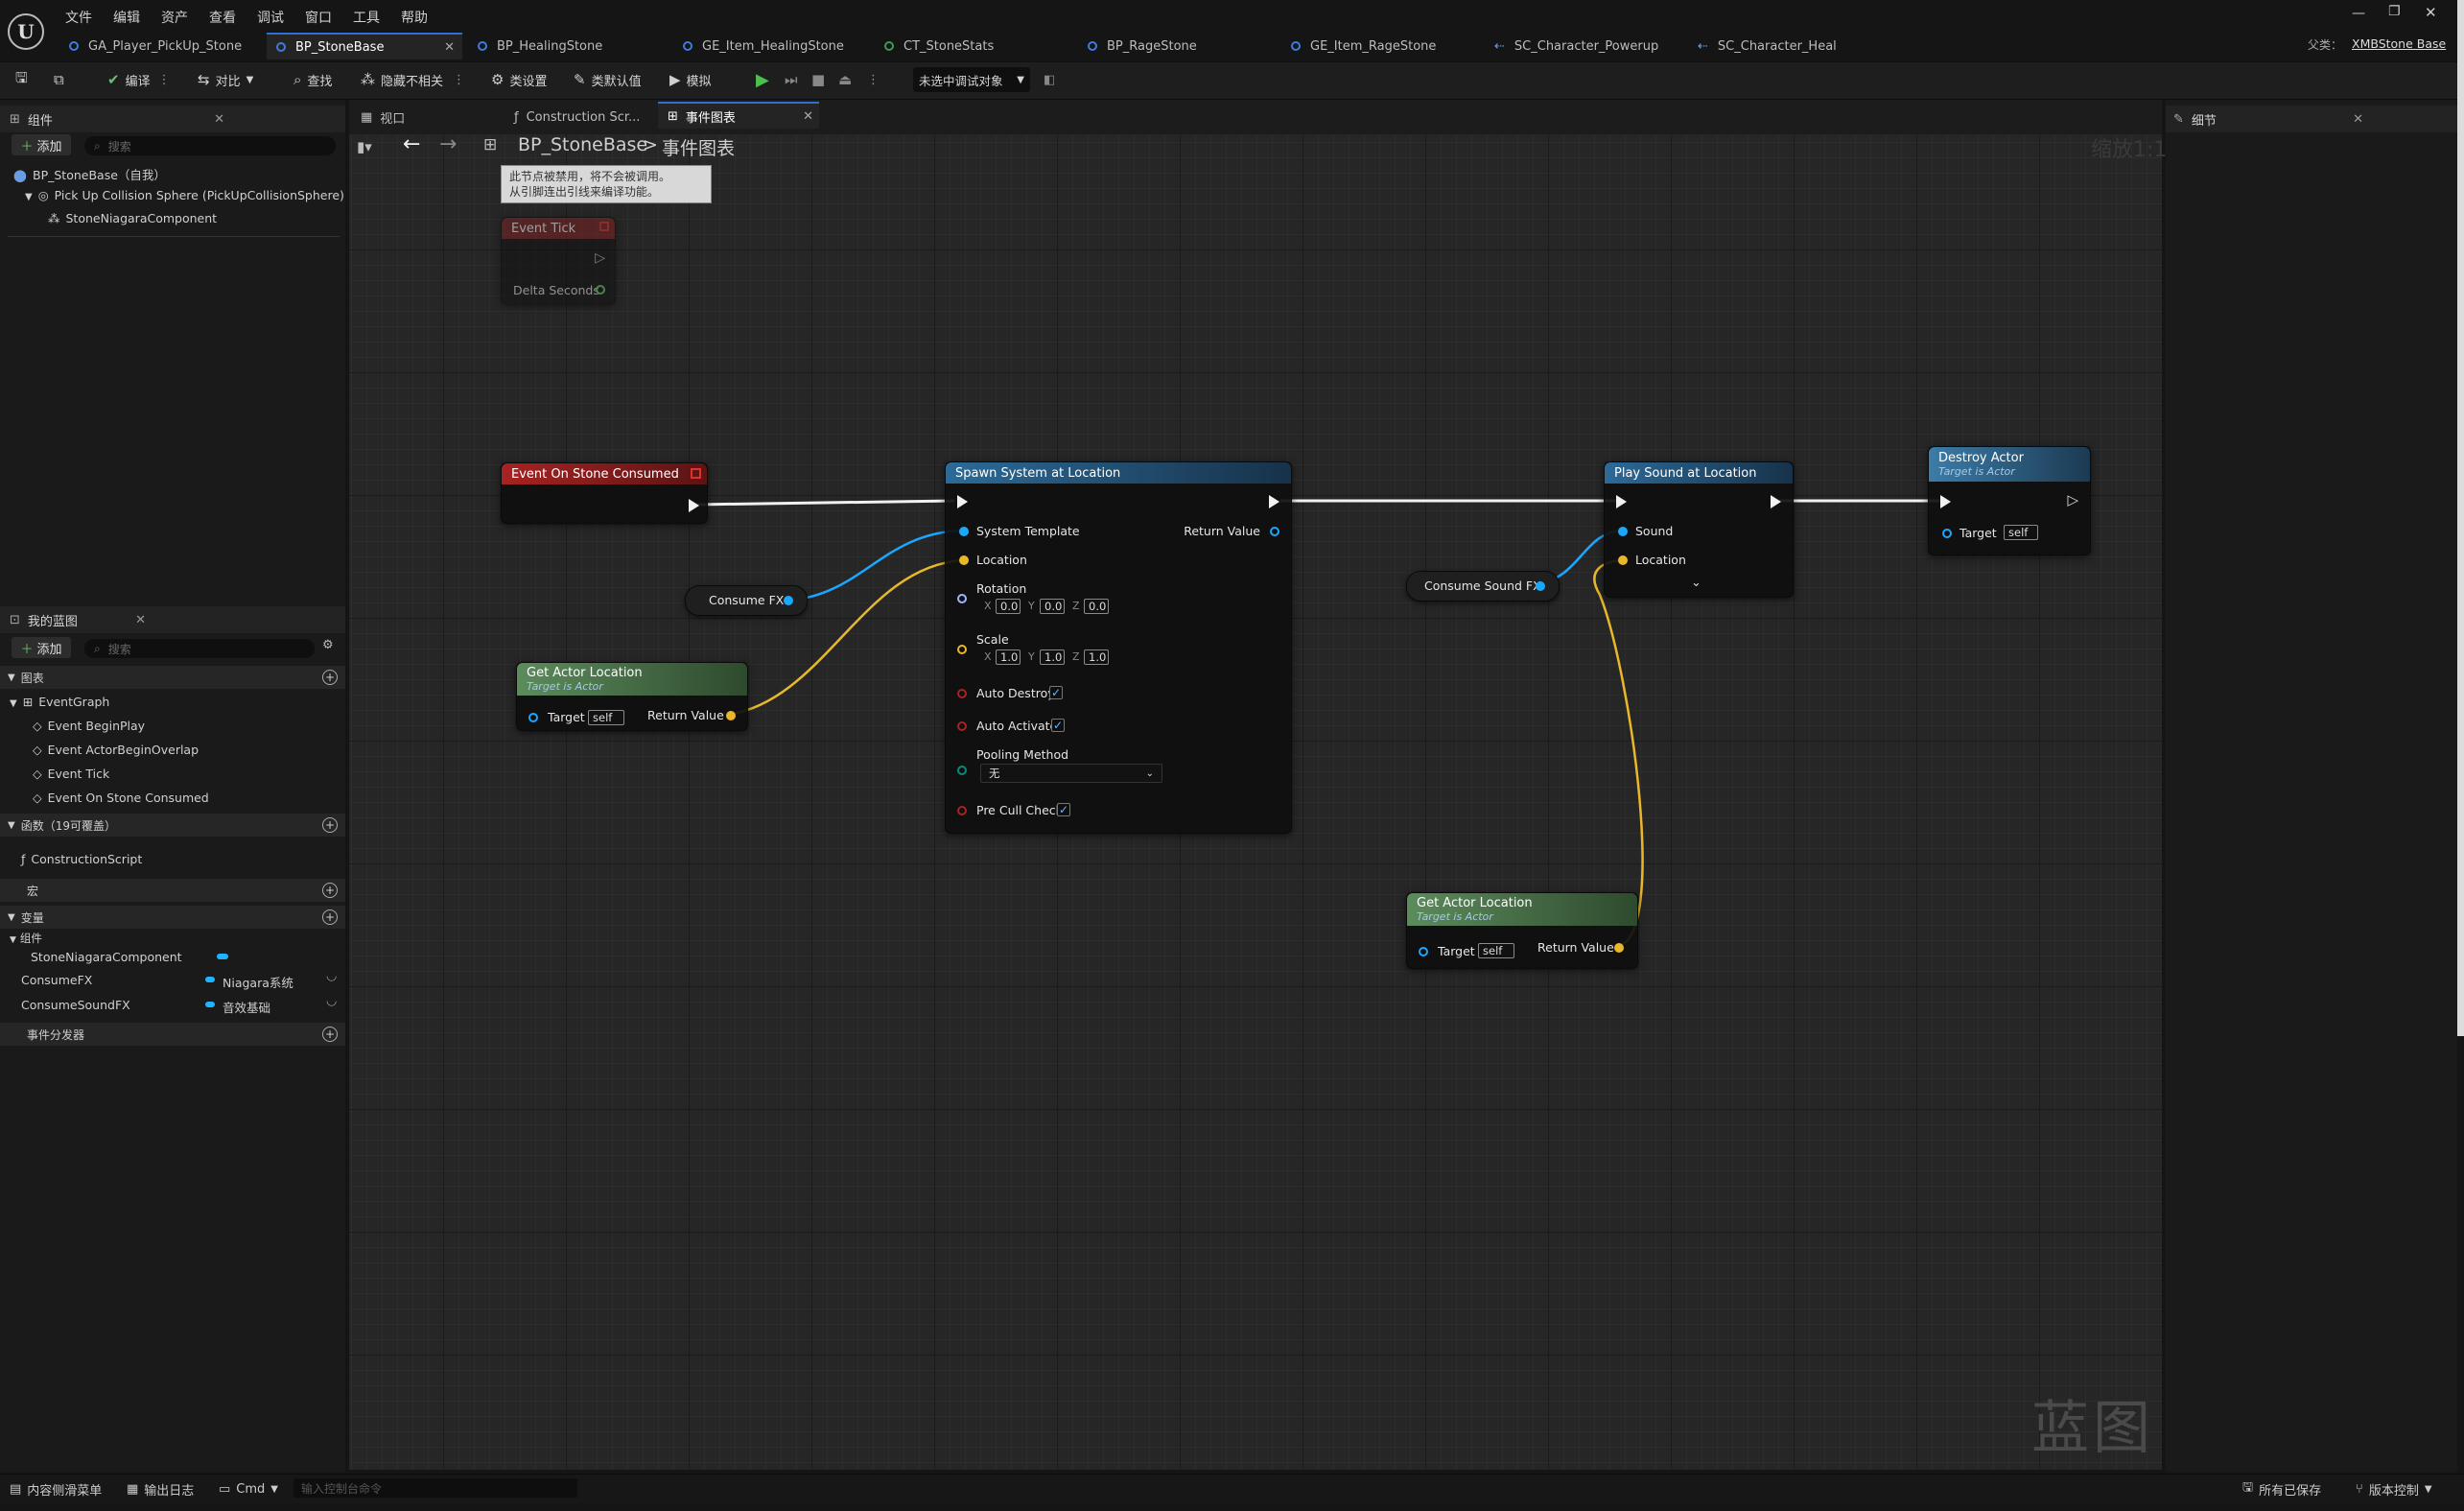 The width and height of the screenshot is (2464, 1511). What do you see at coordinates (791, 79) in the screenshot?
I see `step-icon: ⏭` at bounding box center [791, 79].